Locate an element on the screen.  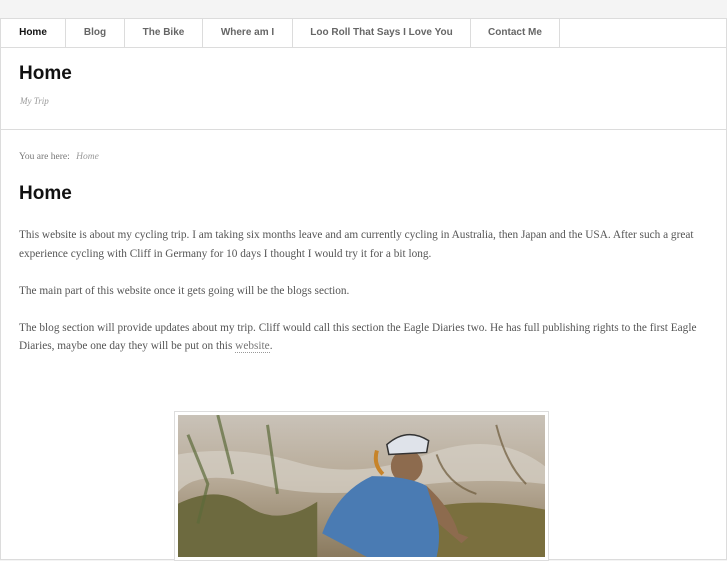
website-link: website is located at coordinates (252, 346).